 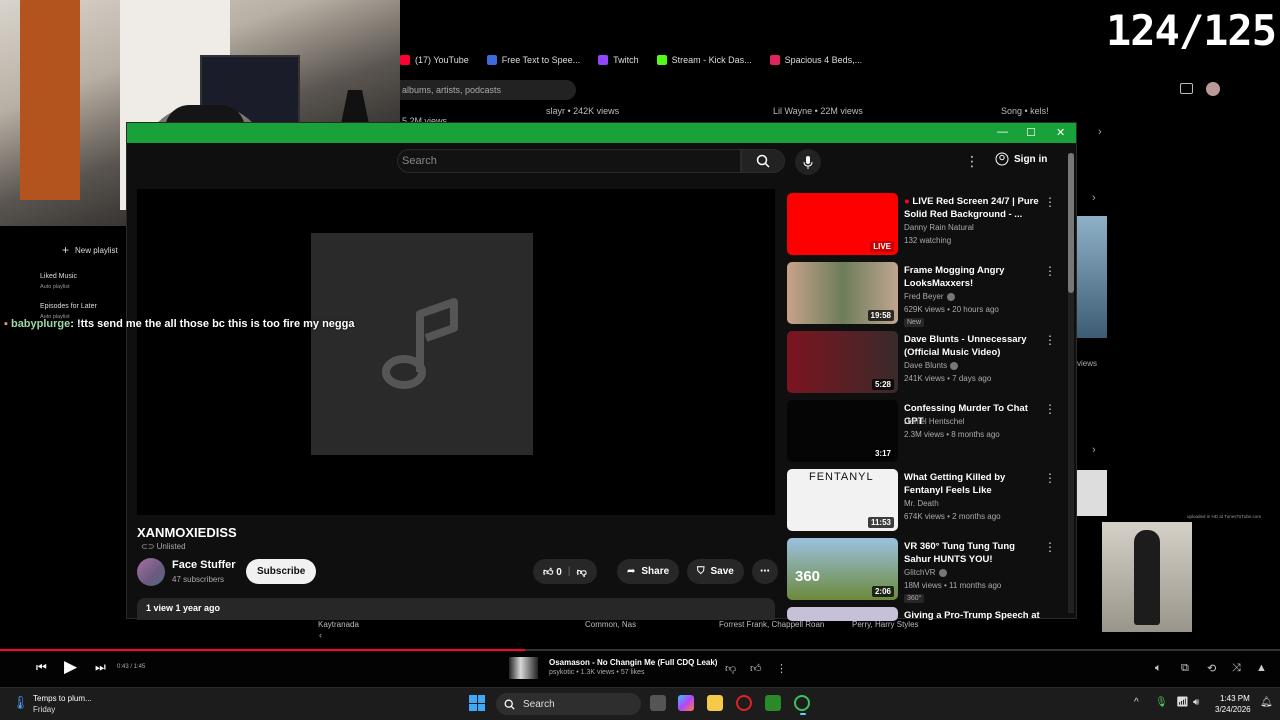 What do you see at coordinates (456, 609) in the screenshot?
I see `description-box: 1 view 1 year ago` at bounding box center [456, 609].